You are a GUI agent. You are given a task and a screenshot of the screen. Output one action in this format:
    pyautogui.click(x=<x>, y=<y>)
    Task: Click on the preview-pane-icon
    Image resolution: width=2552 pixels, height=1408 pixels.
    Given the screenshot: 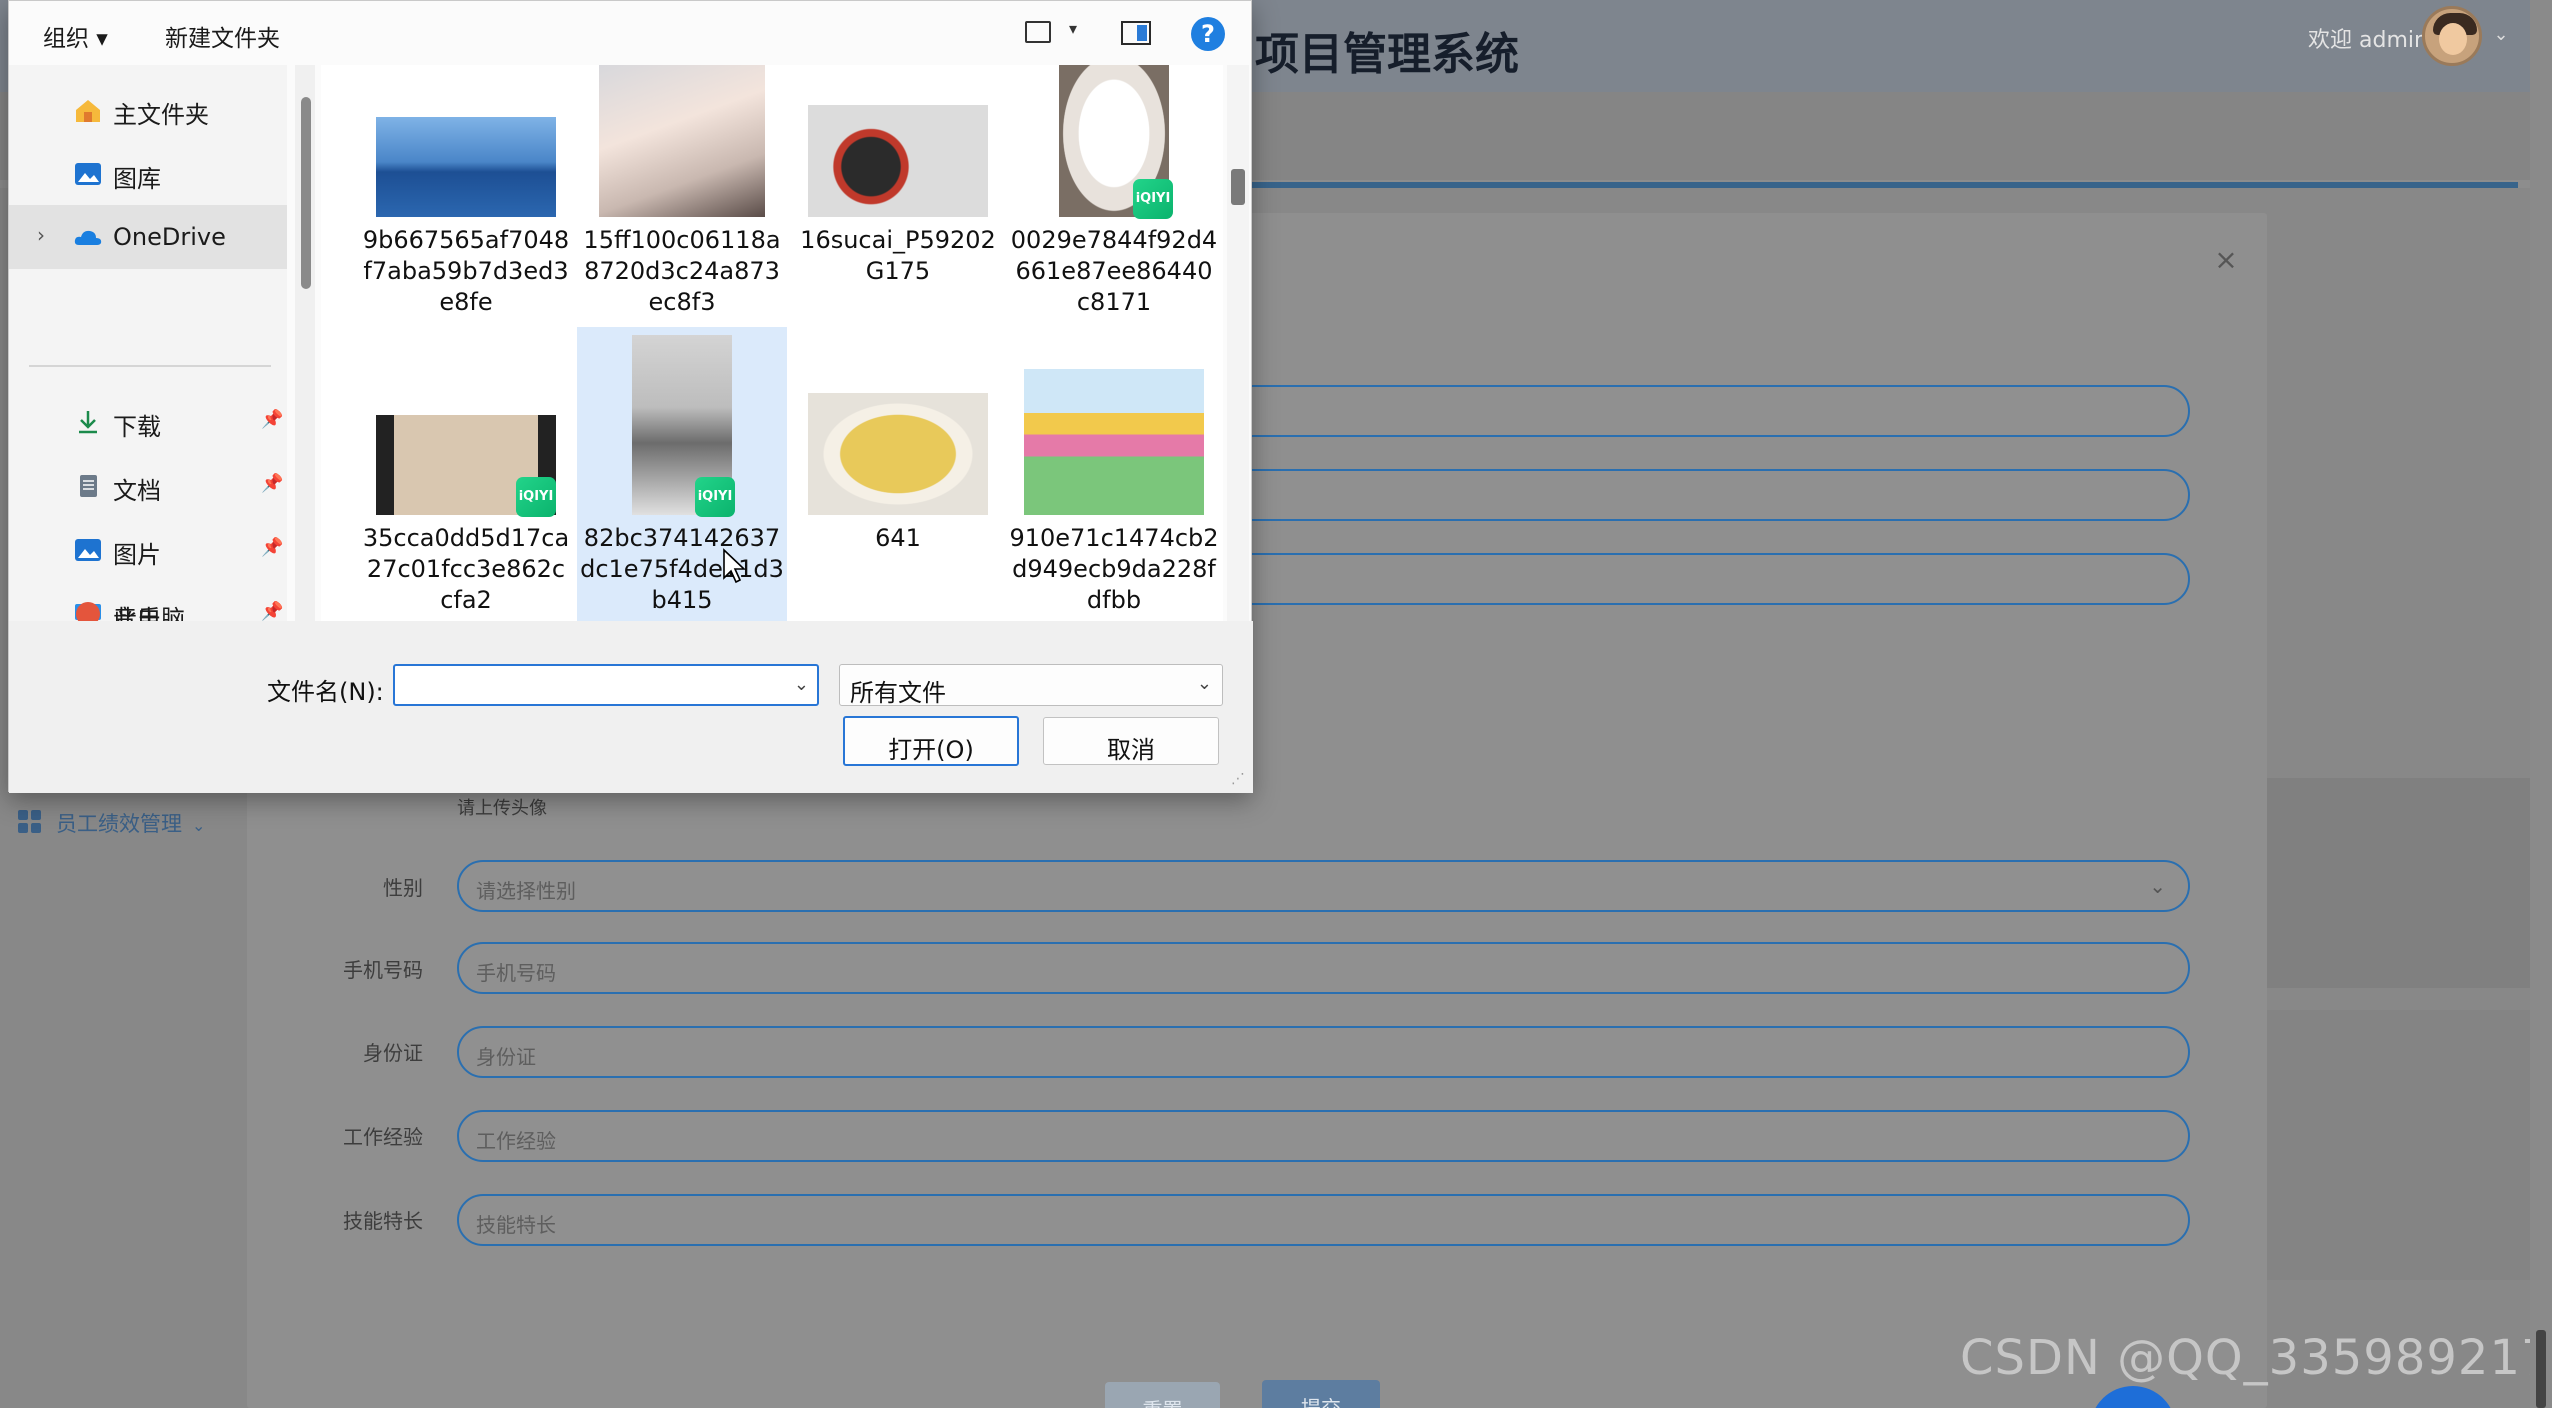 What is the action you would take?
    pyautogui.click(x=1136, y=33)
    